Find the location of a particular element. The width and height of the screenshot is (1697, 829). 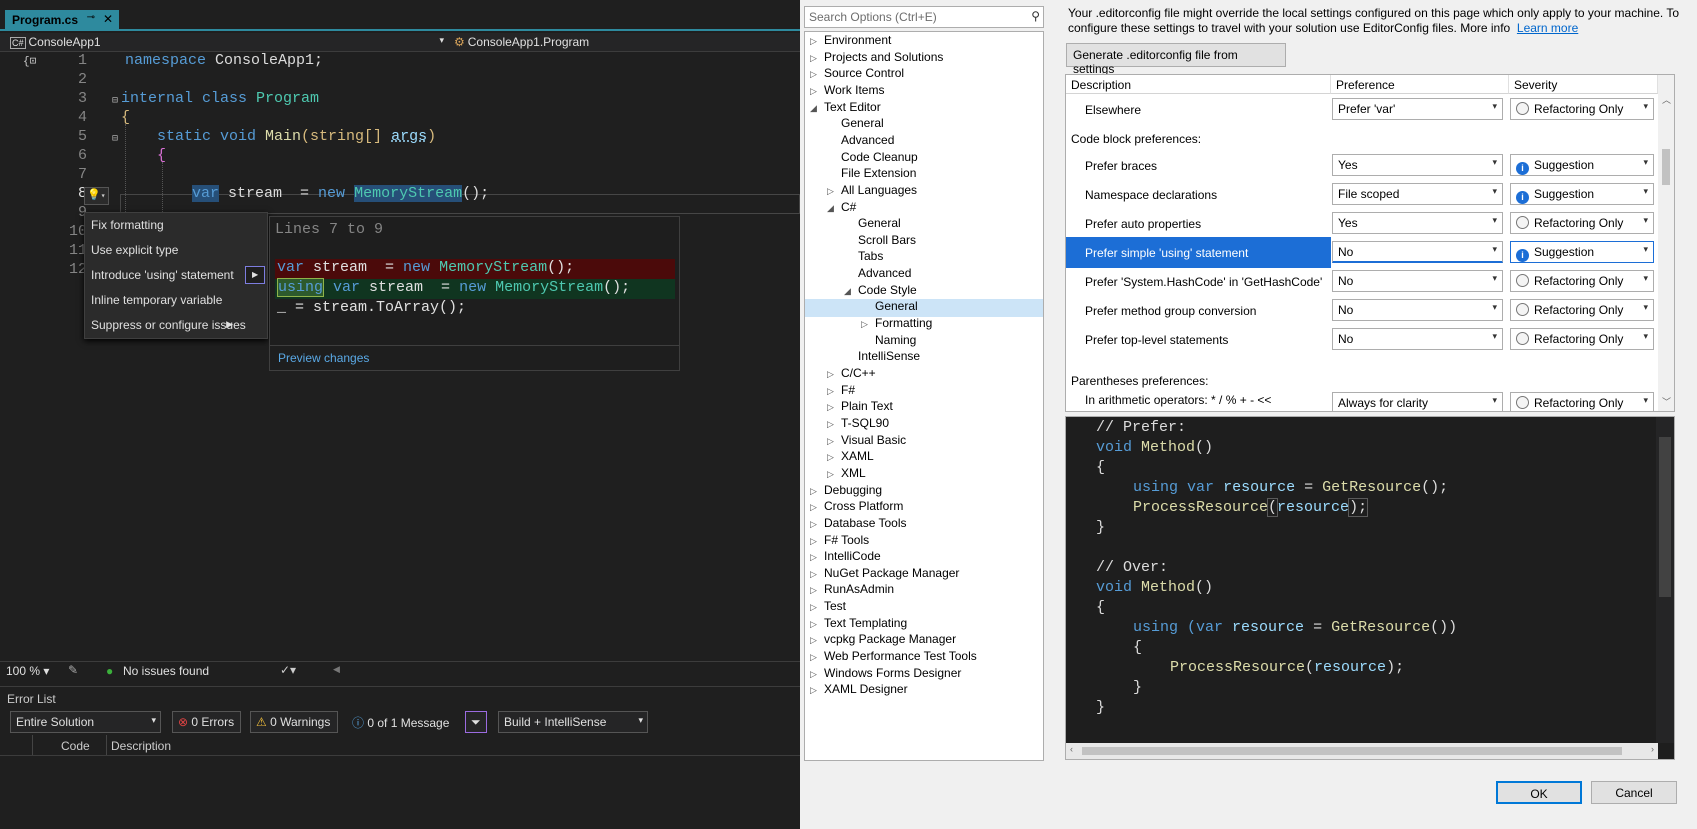

search-icon: ⚲ is located at coordinates (1035, 16).